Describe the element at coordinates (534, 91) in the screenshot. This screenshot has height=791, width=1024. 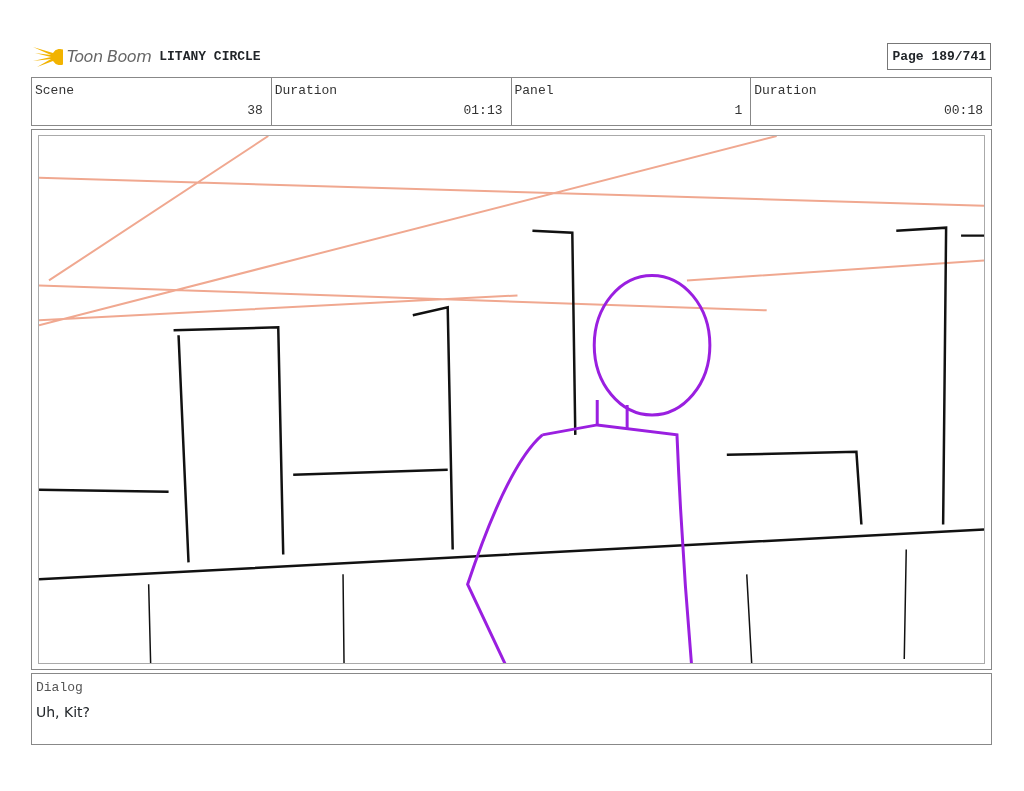
I see `field-label: Panel` at that location.